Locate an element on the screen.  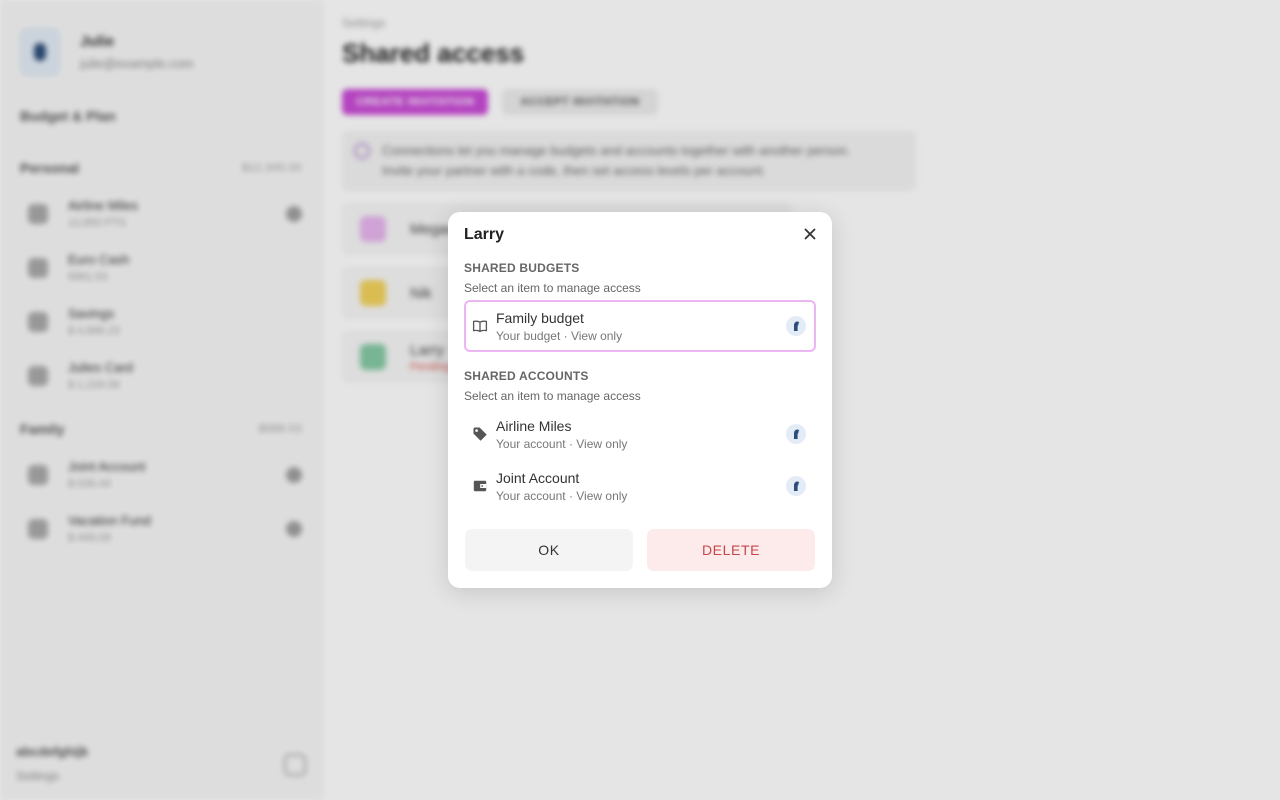
shared-budgets-title: SHARED BUDGETS is located at coordinates (522, 268).